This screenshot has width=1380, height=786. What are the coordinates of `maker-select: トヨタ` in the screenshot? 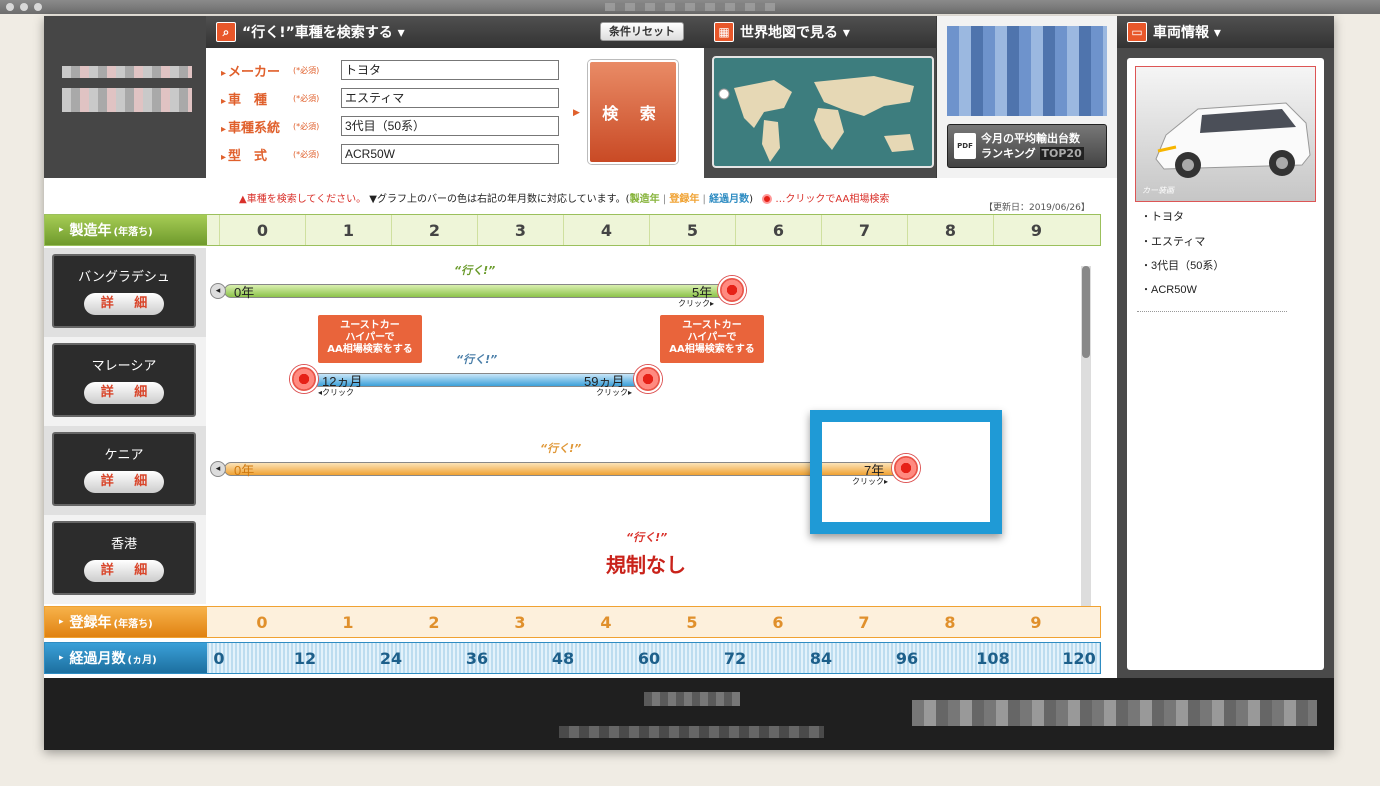 It's located at (450, 70).